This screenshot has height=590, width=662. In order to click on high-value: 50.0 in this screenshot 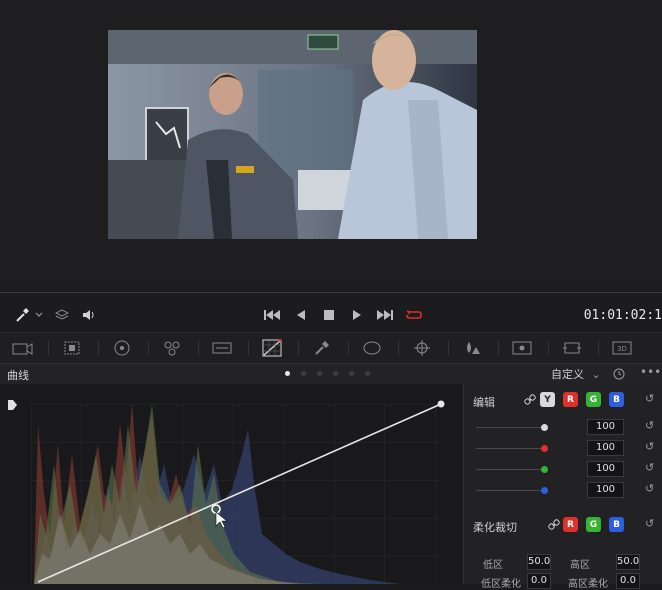, I will do `click(628, 562)`.